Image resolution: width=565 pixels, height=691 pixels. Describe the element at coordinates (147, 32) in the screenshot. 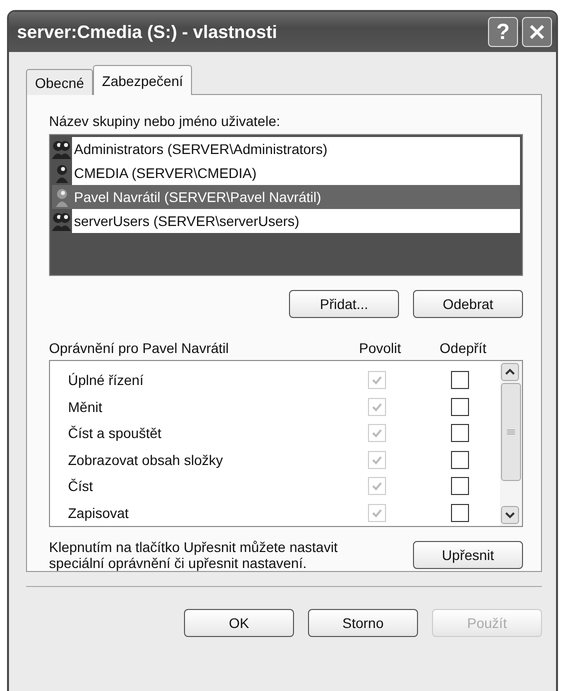

I see `window-title: server:Cmedia (S:) - vlastnosti` at that location.